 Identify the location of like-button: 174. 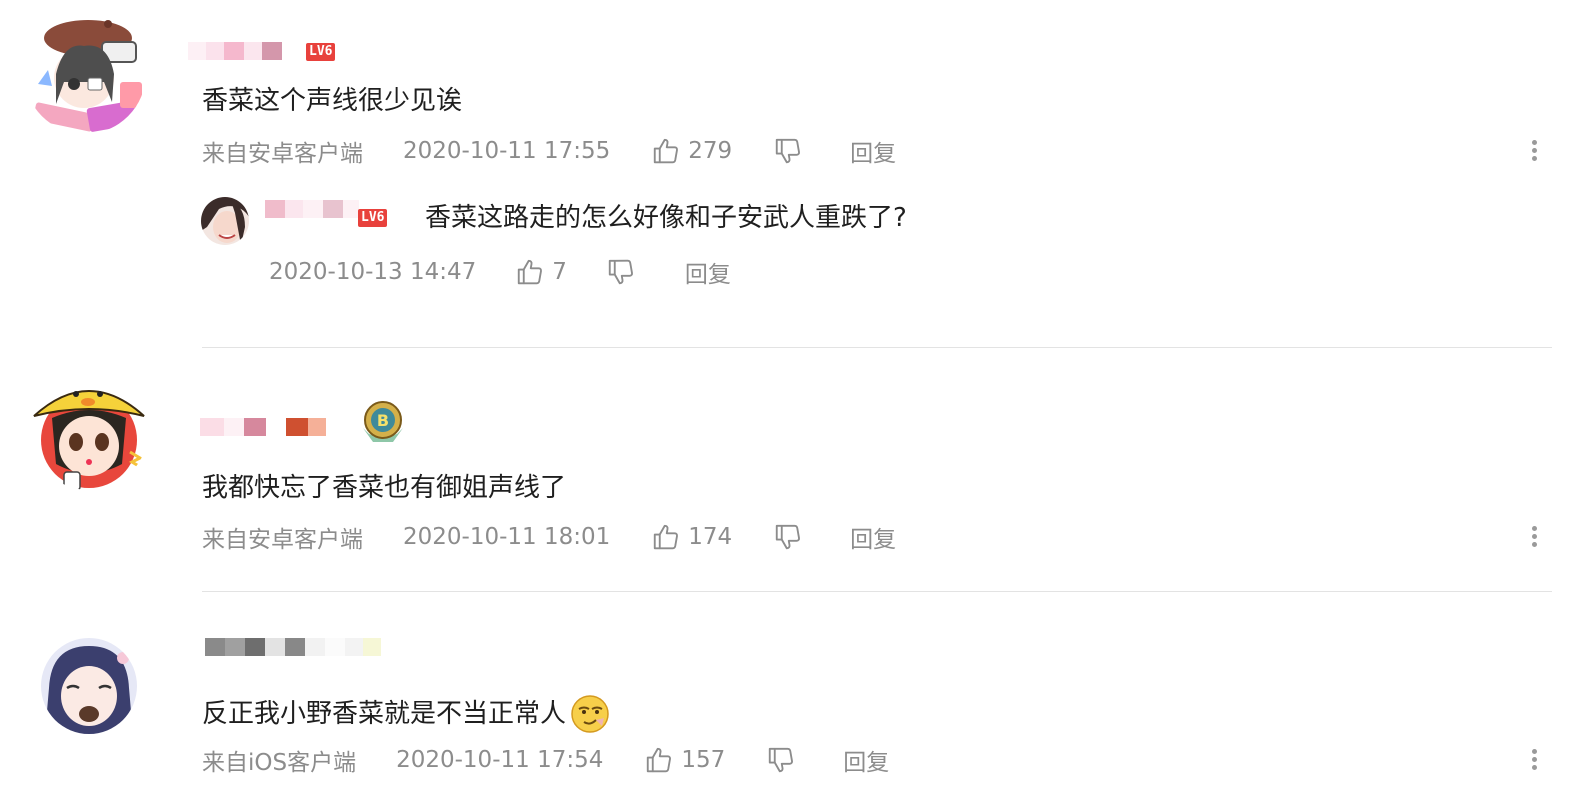
(691, 537).